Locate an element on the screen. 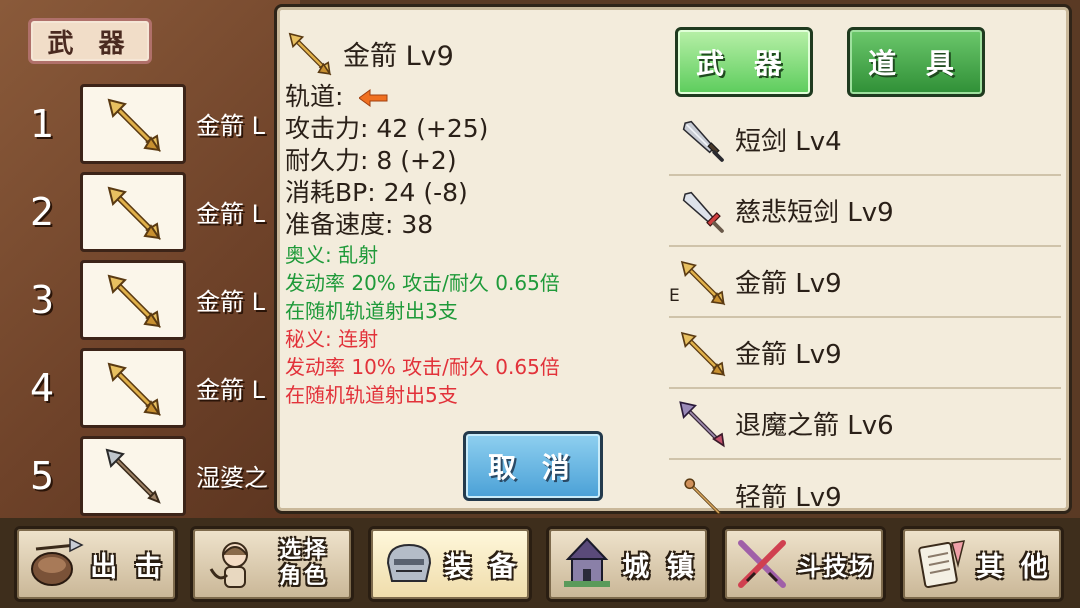 The height and width of the screenshot is (608, 1080). slot-number: 3 is located at coordinates (42, 300).